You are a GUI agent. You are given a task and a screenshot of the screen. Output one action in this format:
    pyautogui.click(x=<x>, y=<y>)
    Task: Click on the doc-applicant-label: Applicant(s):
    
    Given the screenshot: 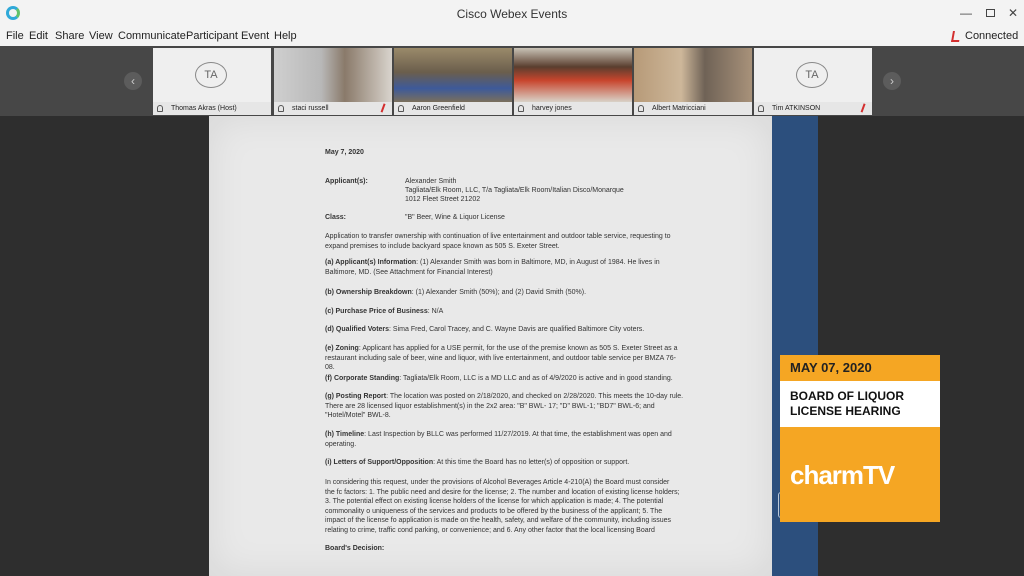 What is the action you would take?
    pyautogui.click(x=346, y=181)
    